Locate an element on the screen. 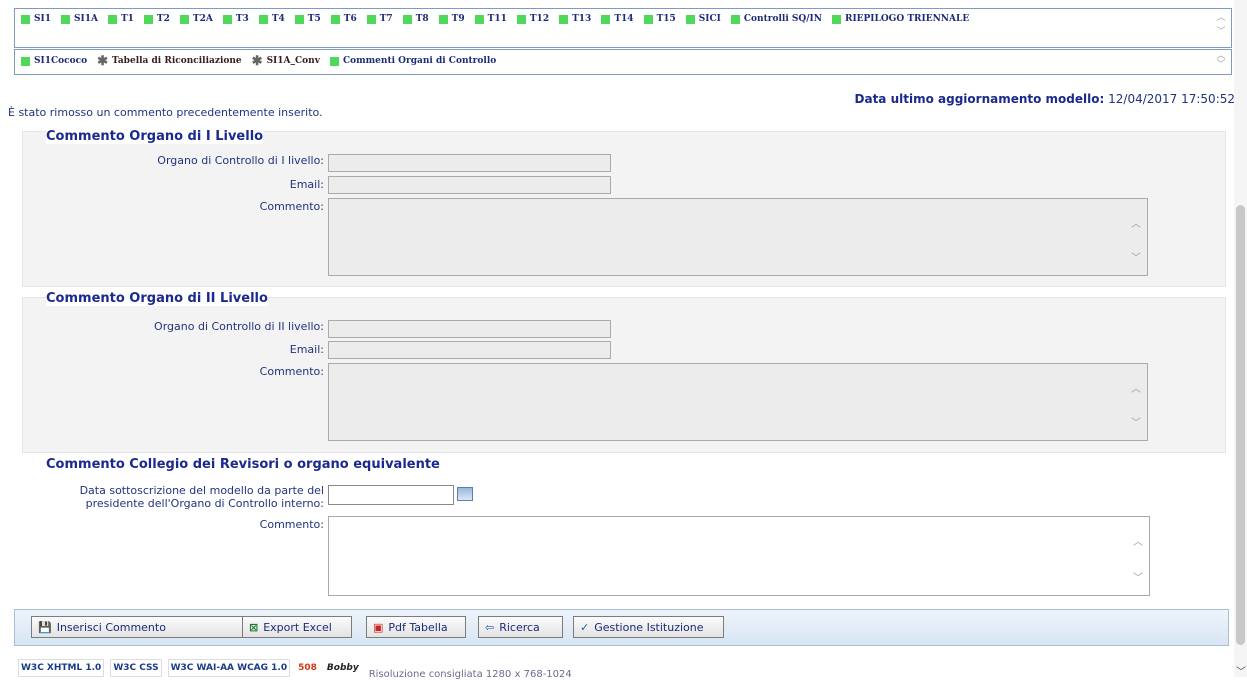 The image size is (1247, 680). 508-badge: 508 is located at coordinates (307, 668).